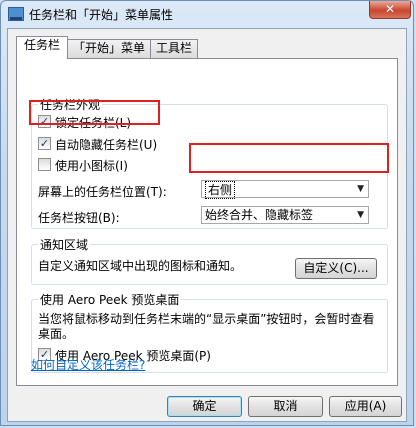 The image size is (416, 428). I want to click on tab-toolbars: 工具栏, so click(174, 48).